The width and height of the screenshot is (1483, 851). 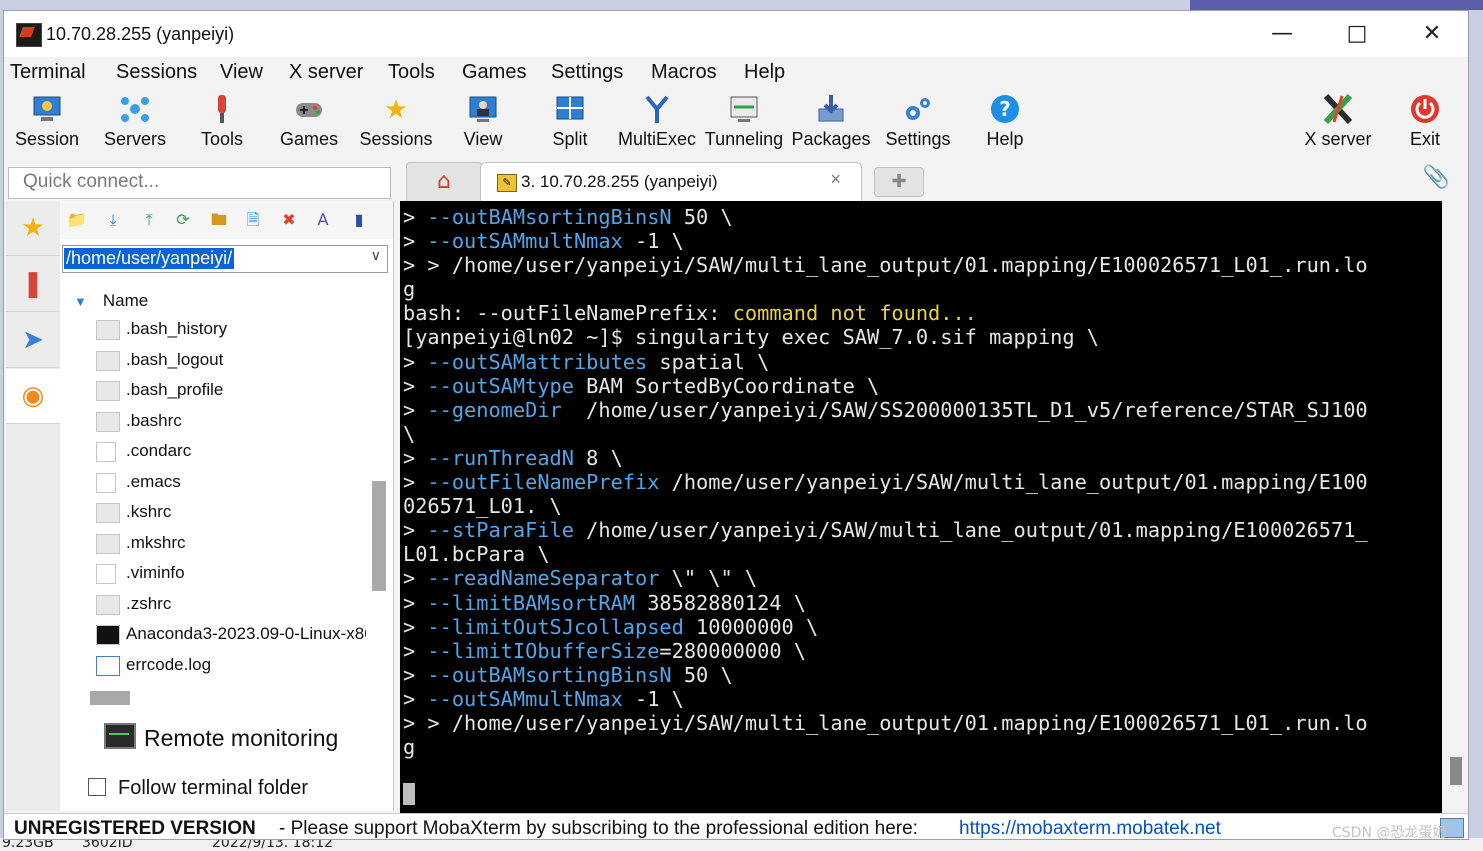 I want to click on menu-settings: Settings, so click(x=587, y=72).